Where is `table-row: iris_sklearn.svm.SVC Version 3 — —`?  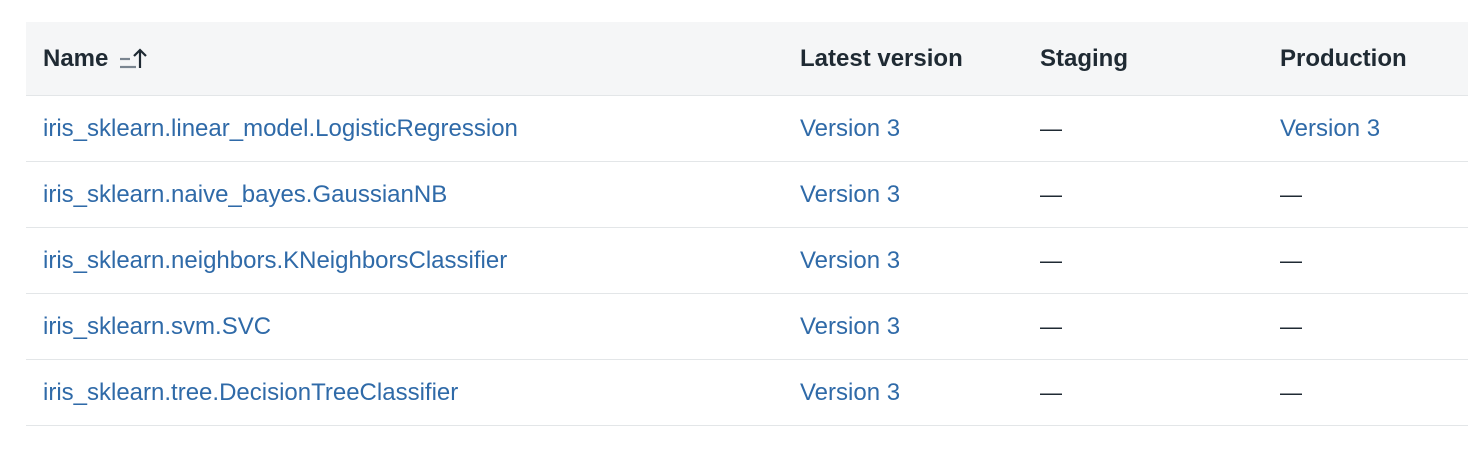
table-row: iris_sklearn.svm.SVC Version 3 — — is located at coordinates (747, 327).